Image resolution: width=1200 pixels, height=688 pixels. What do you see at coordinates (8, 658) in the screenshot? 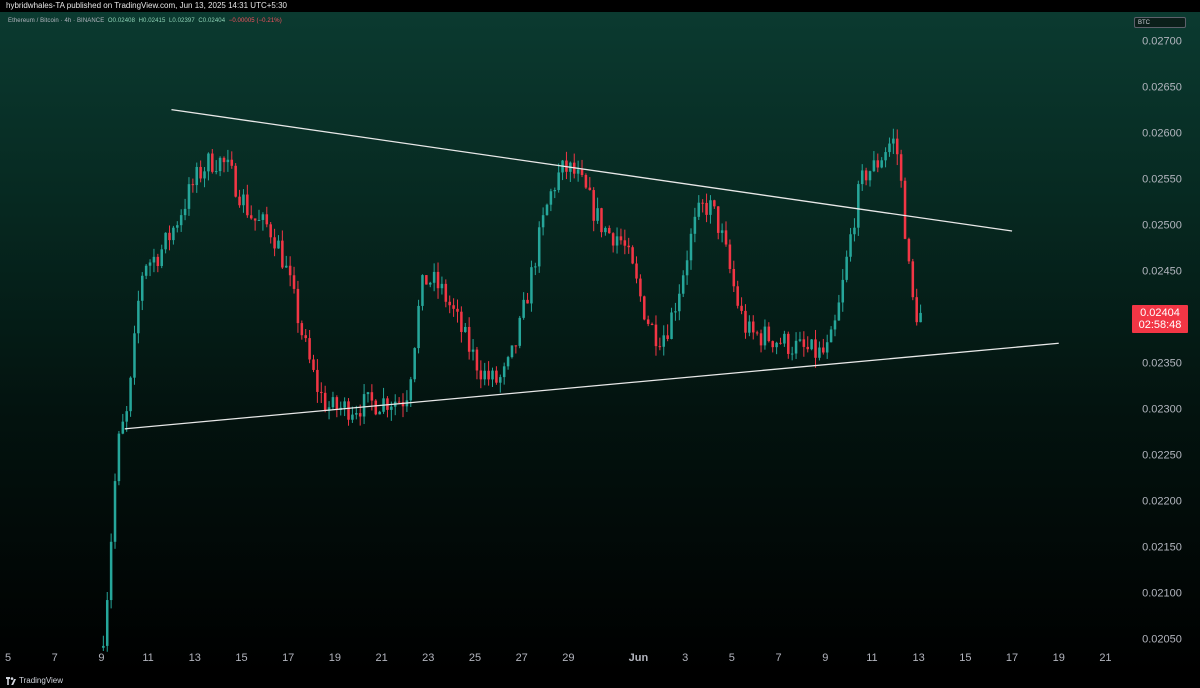
I see `x-tick-label: 5` at bounding box center [8, 658].